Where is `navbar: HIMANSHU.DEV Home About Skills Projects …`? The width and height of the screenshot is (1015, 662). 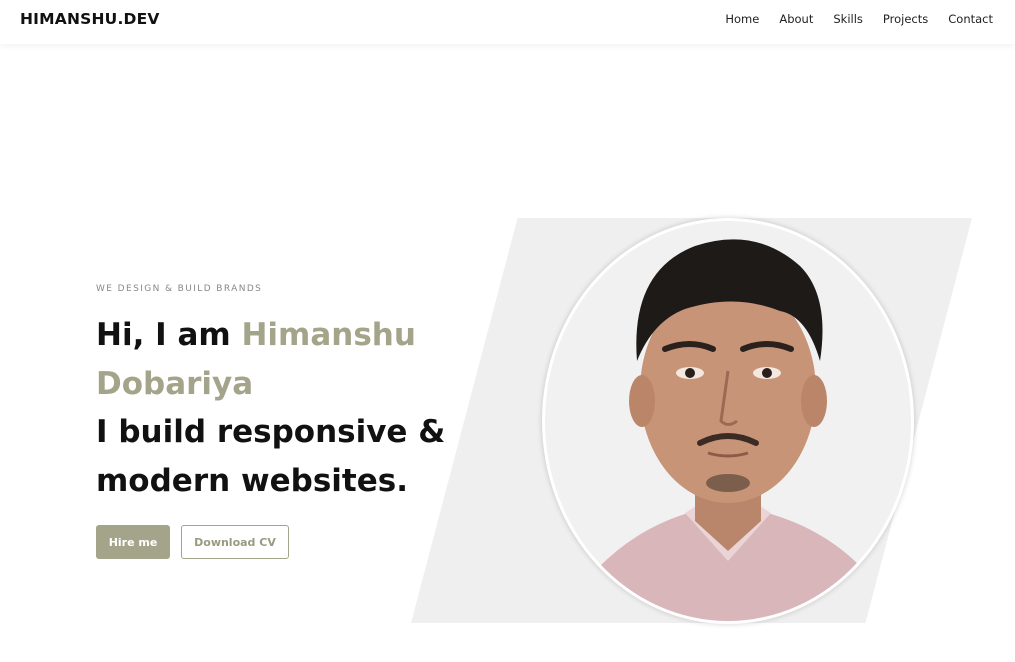 navbar: HIMANSHU.DEV Home About Skills Projects … is located at coordinates (507, 22).